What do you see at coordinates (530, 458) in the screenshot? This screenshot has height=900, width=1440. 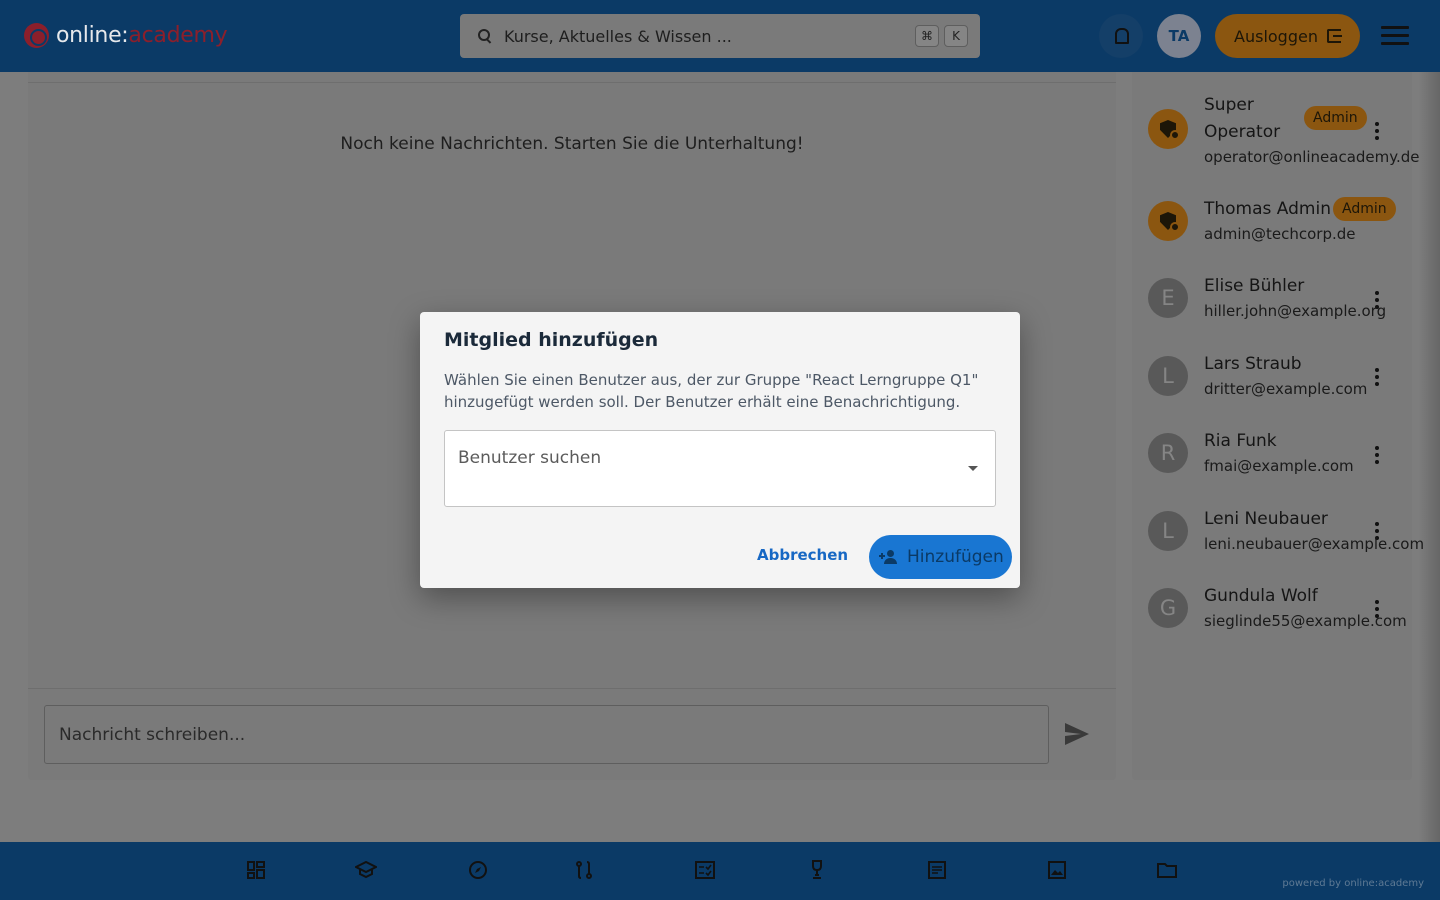 I see `user-search-label: Benutzer suchen` at bounding box center [530, 458].